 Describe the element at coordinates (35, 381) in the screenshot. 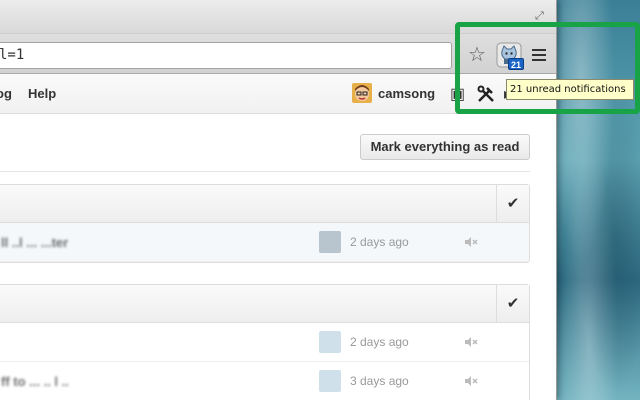

I see `notification-title: ff to ... .. l ..` at that location.